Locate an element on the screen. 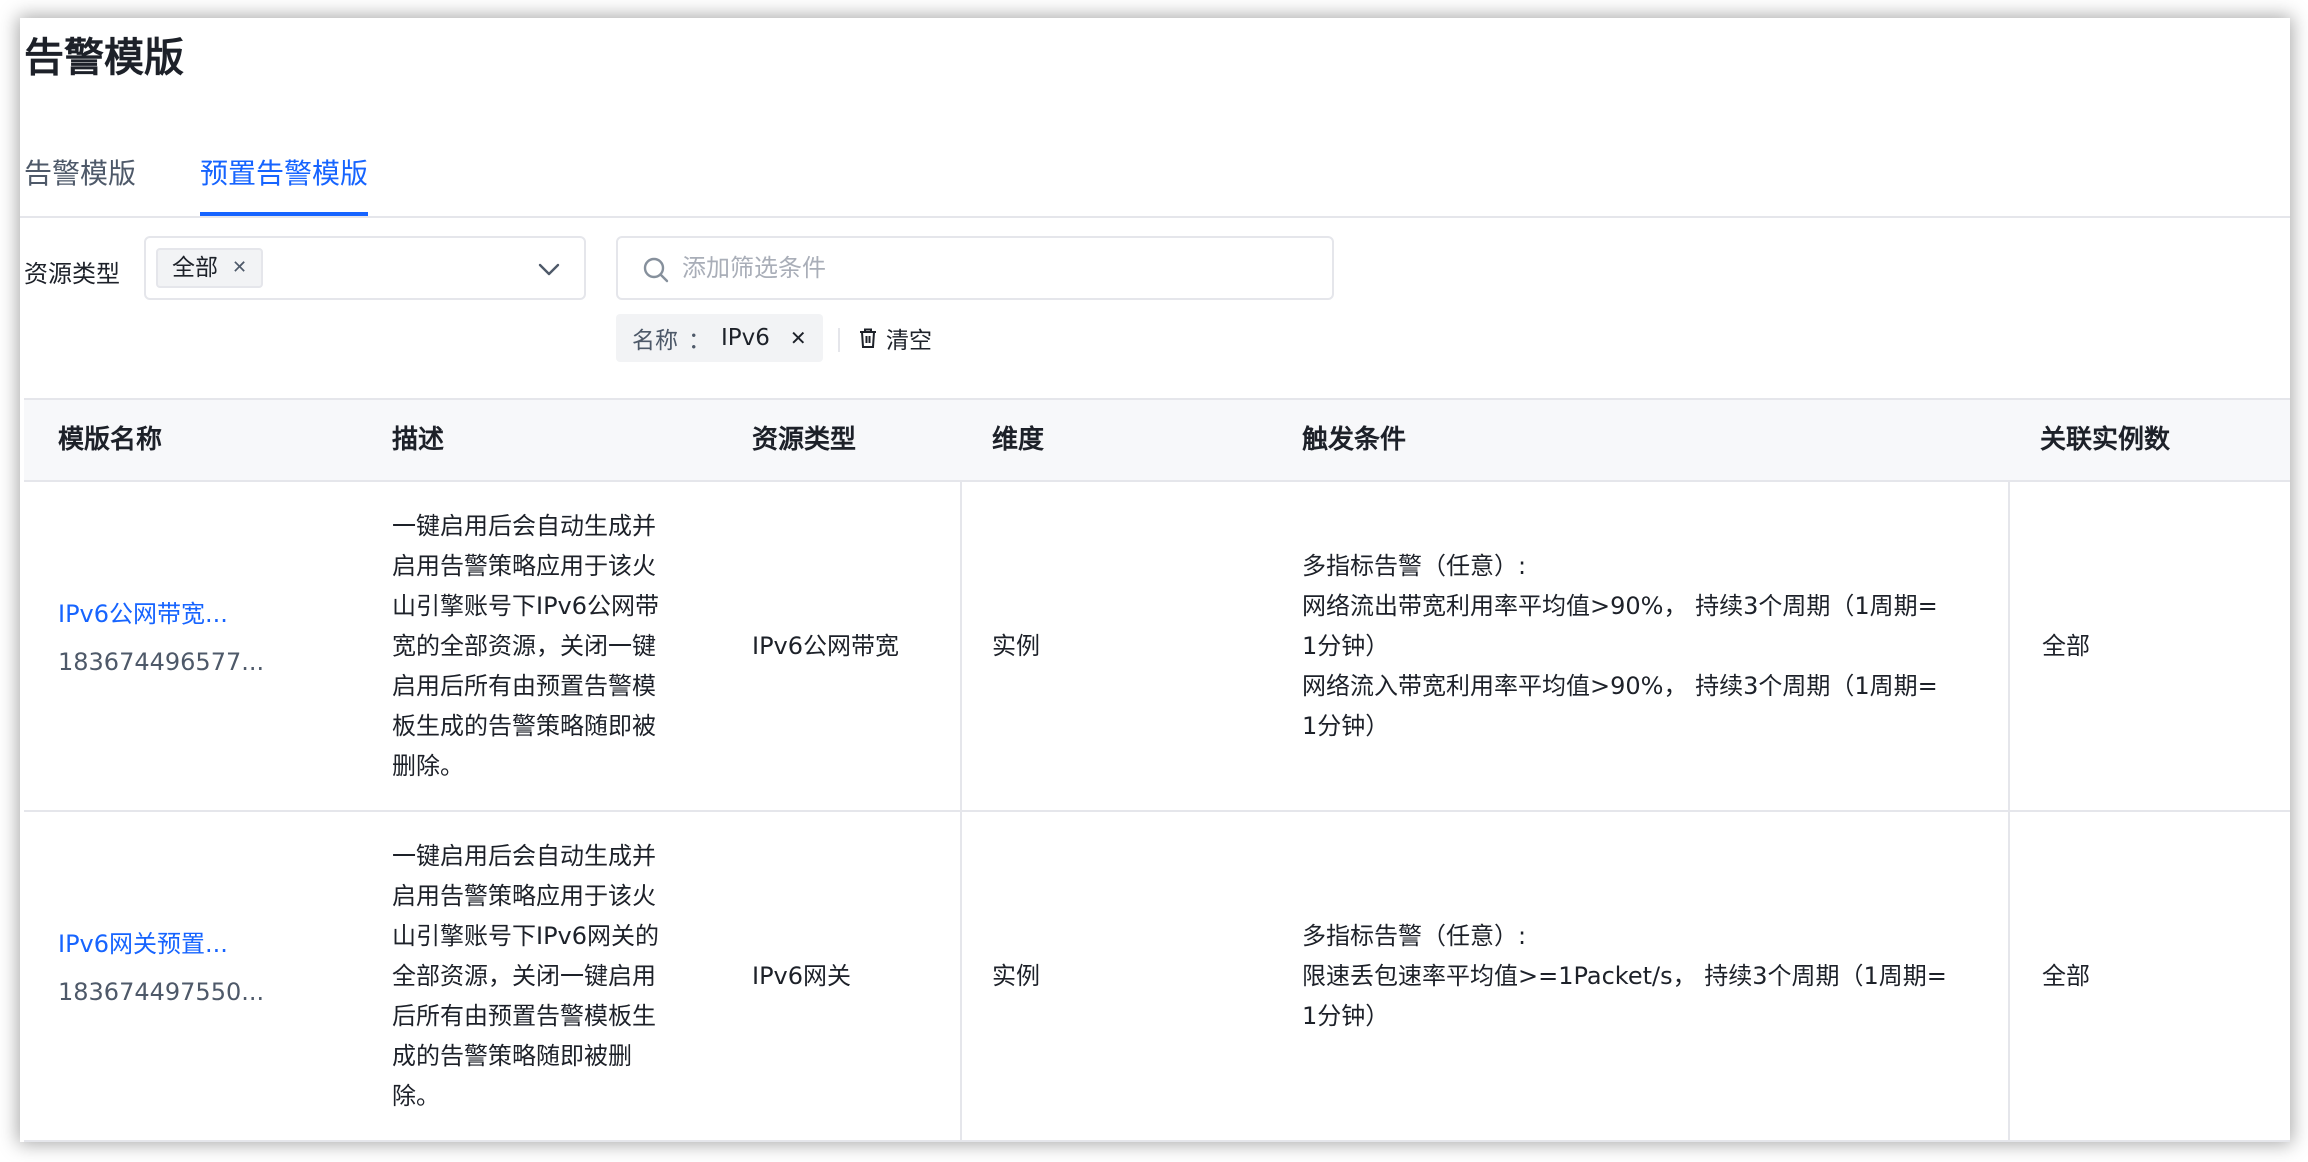  description-line: 山引擎账号下IPv6网关的 is located at coordinates (526, 936).